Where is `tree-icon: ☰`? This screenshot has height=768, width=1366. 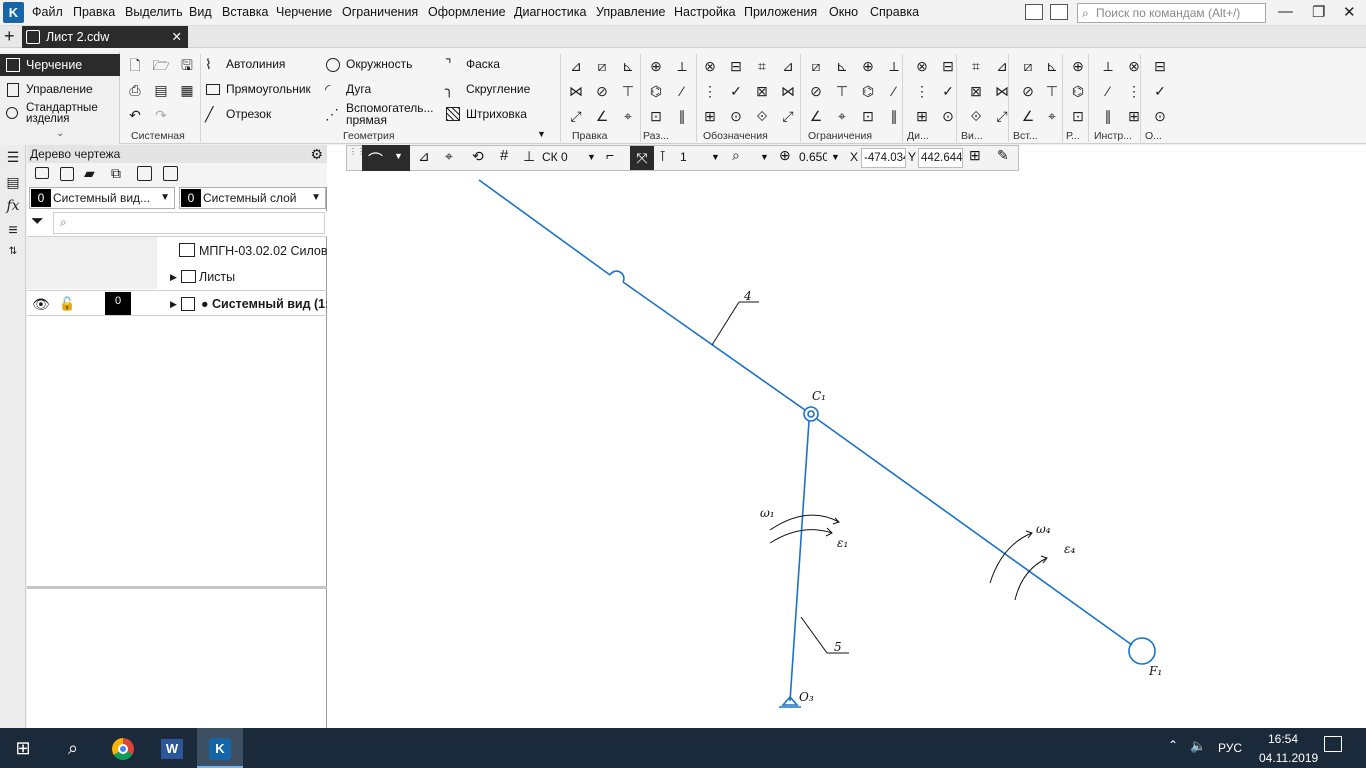
tree-icon: ☰ is located at coordinates (13, 159).